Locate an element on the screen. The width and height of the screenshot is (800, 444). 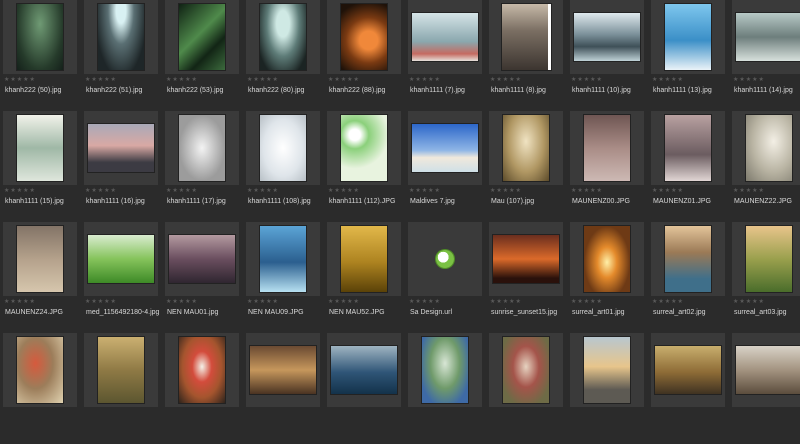
file-thumbnail-item: ★★★★★ khanh1111 (10).jpg is located at coordinates (607, 55).